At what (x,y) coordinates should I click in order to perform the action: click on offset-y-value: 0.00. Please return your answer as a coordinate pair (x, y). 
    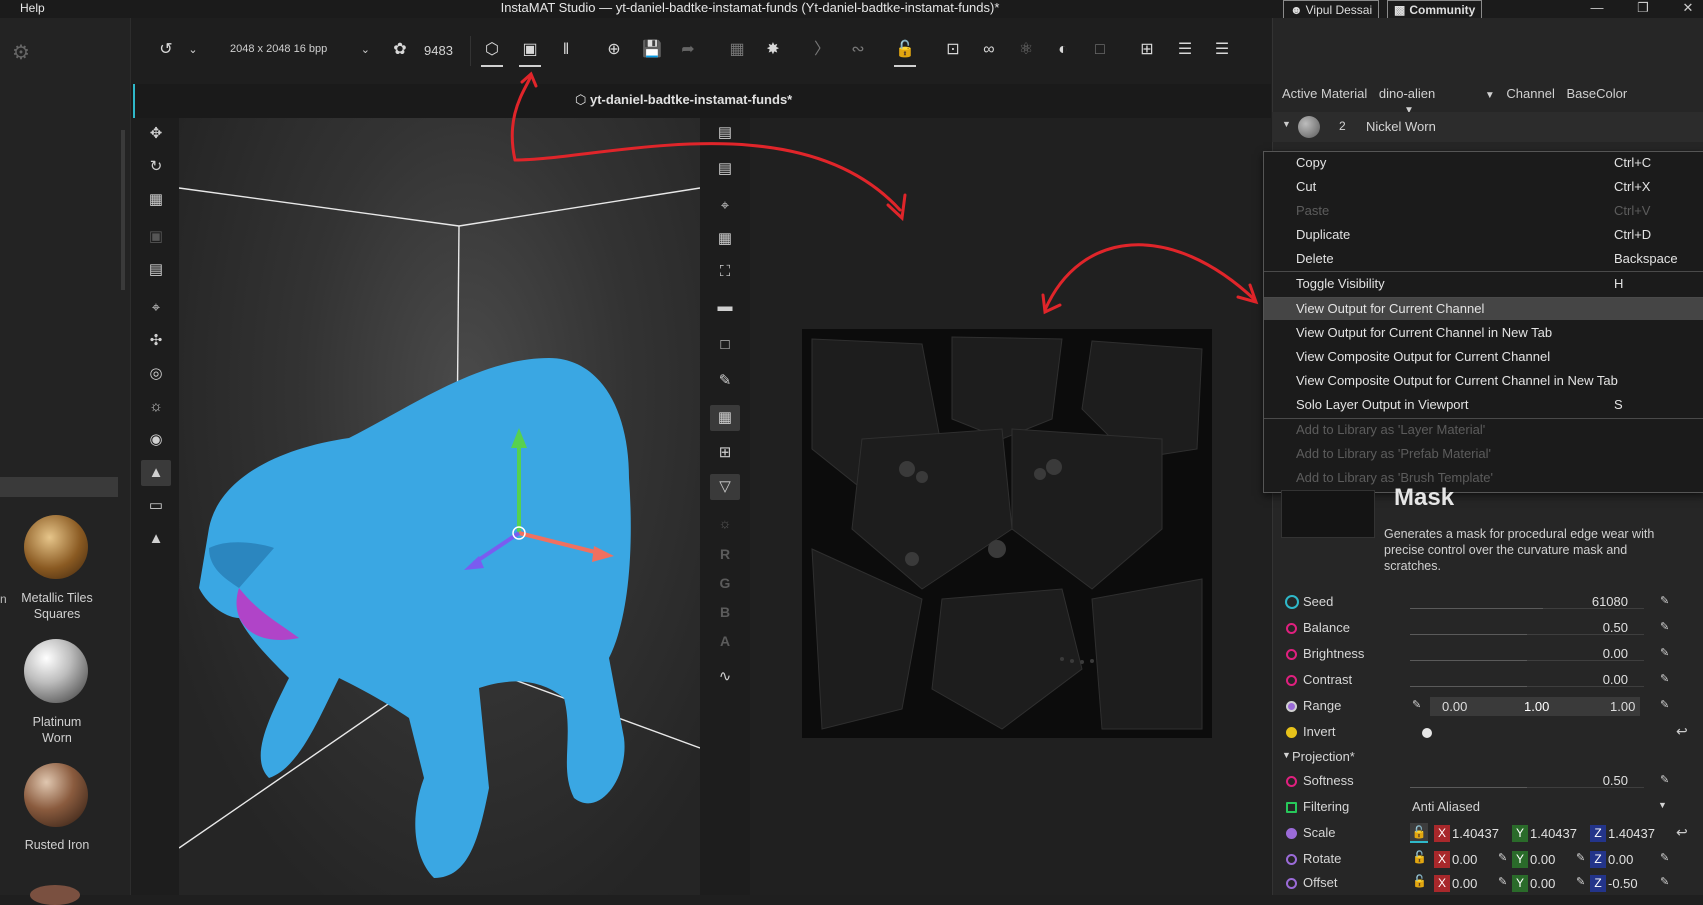
    Looking at the image, I should click on (1542, 883).